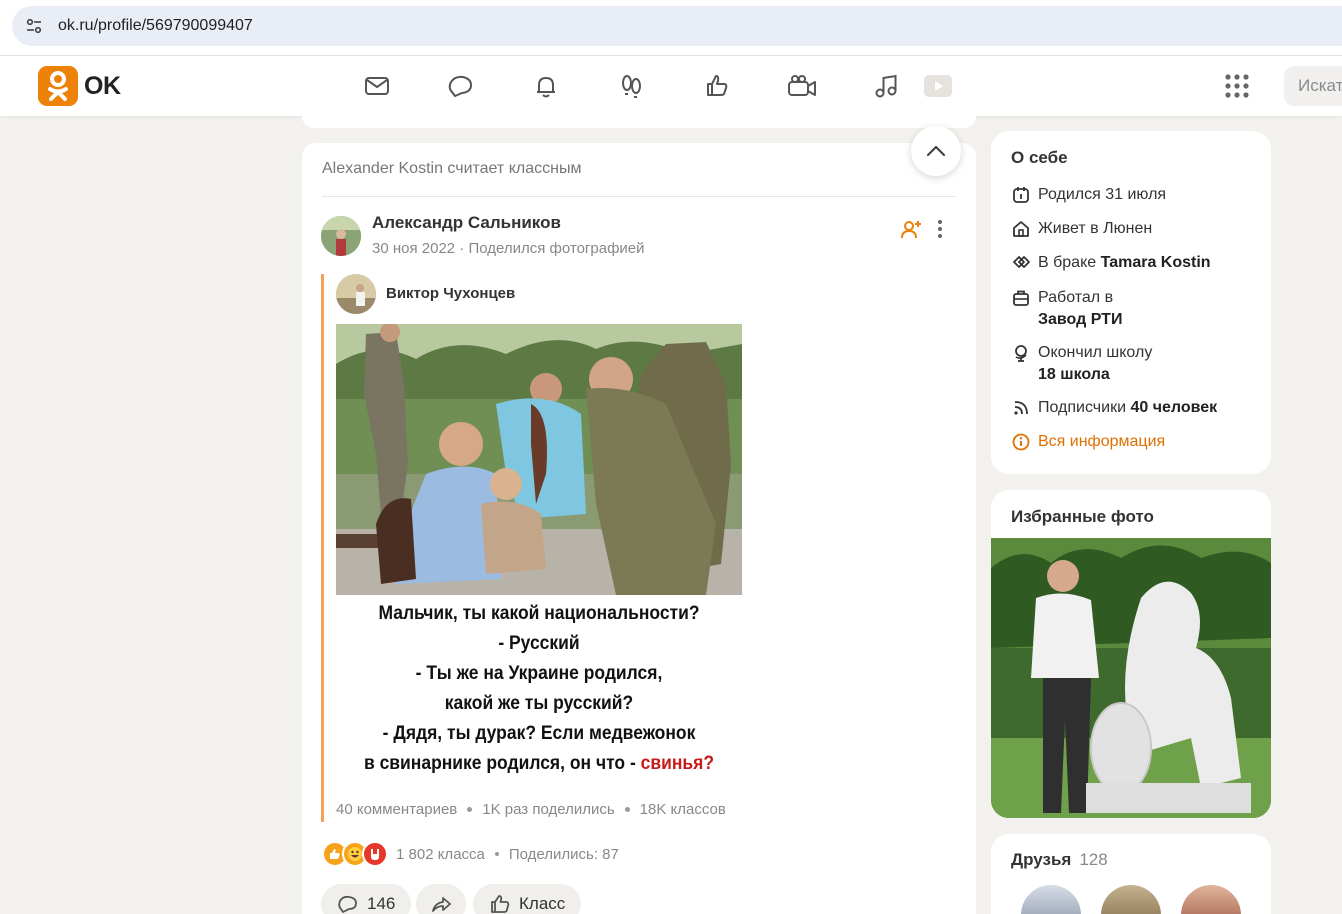  Describe the element at coordinates (1021, 263) in the screenshot. I see `rings-icon` at that location.